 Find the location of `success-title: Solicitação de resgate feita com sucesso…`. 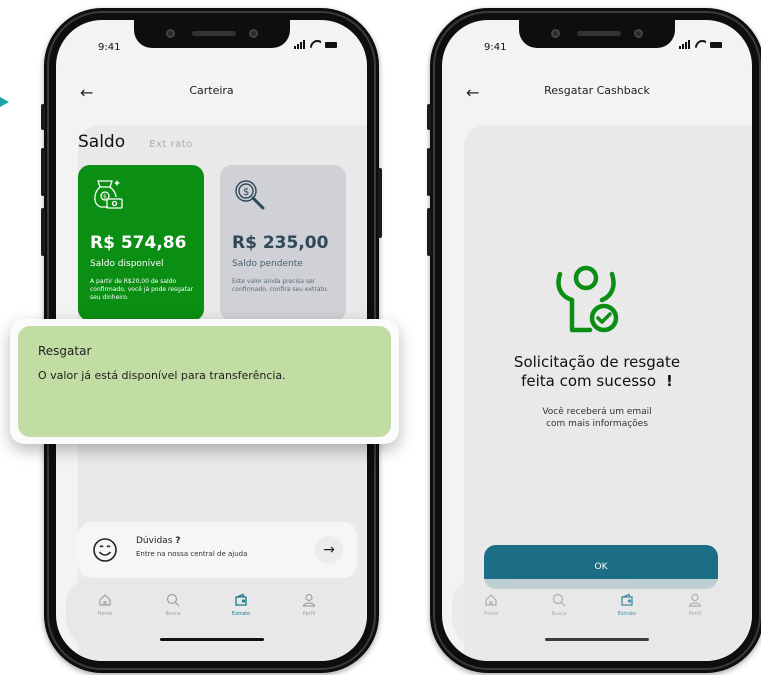

success-title: Solicitação de resgate feita com sucesso… is located at coordinates (597, 371).